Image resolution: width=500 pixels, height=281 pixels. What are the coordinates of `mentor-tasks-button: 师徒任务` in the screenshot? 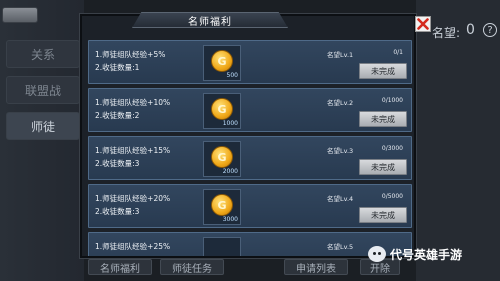 It's located at (192, 267).